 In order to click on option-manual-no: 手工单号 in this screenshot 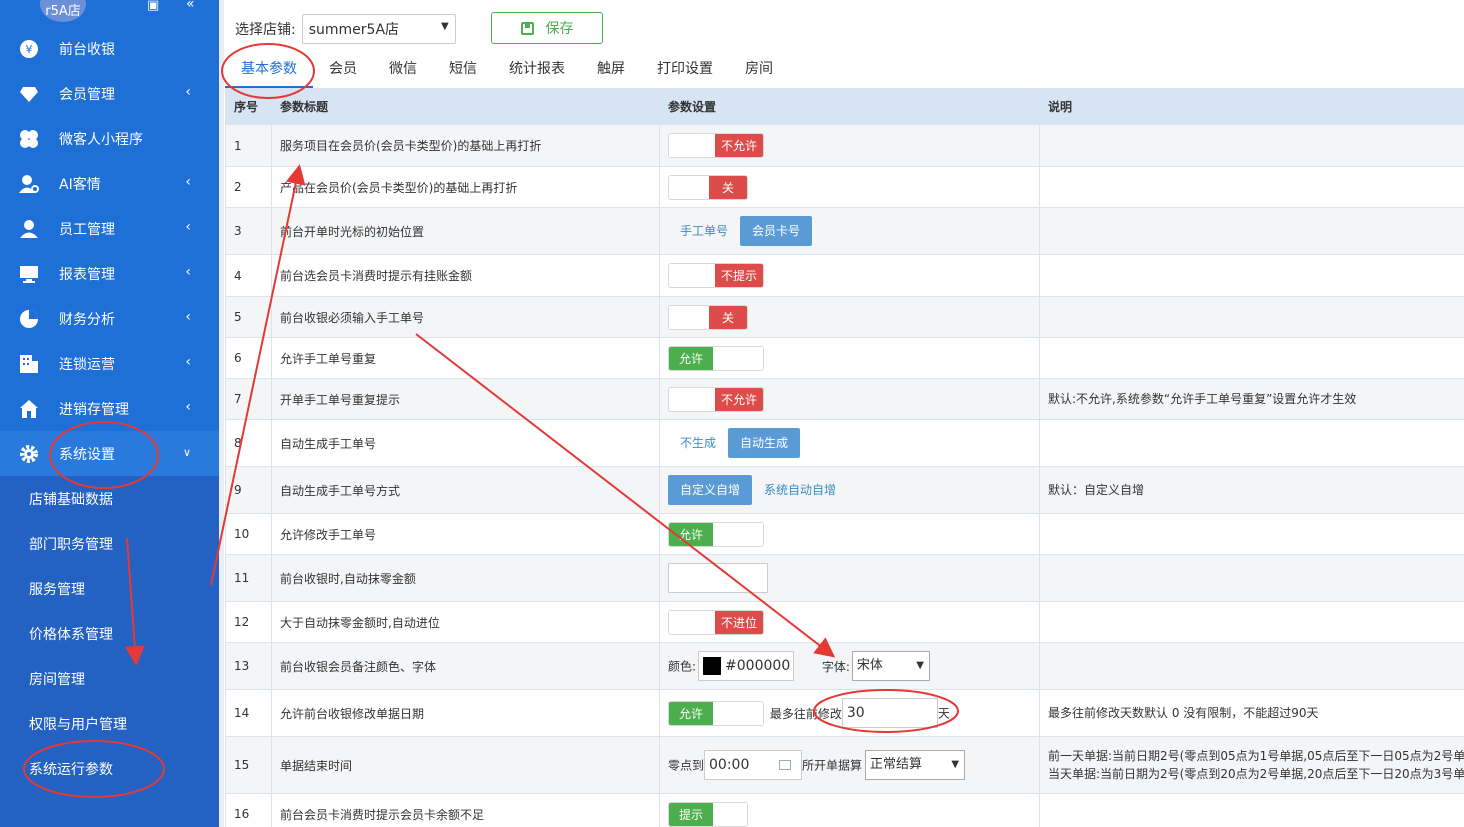, I will do `click(704, 231)`.